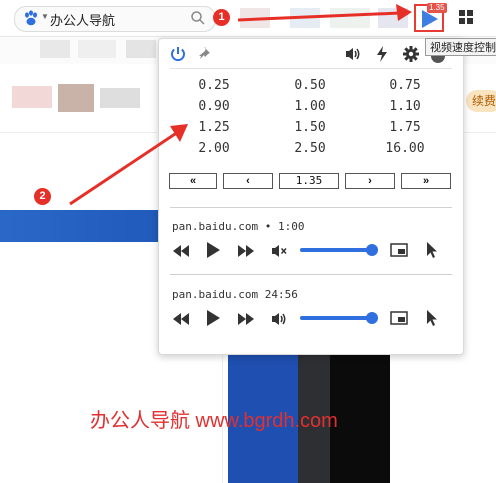  Describe the element at coordinates (279, 251) in the screenshot. I see `mute-icon` at that location.